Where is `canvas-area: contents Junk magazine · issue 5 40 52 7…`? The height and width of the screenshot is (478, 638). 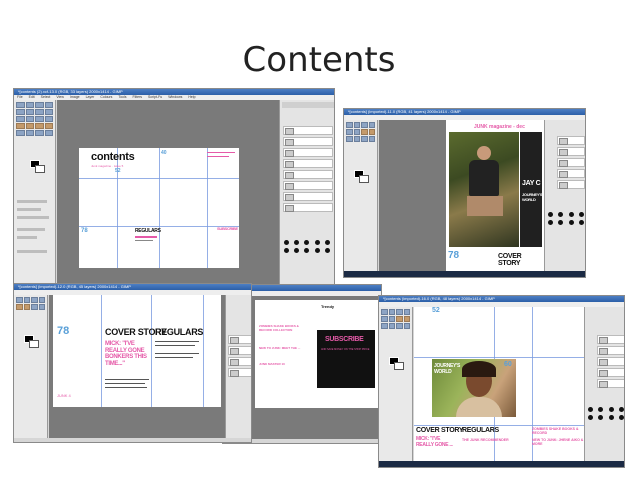
canvas-area: contents Junk magazine · issue 5 40 52 7… is located at coordinates (168, 195).